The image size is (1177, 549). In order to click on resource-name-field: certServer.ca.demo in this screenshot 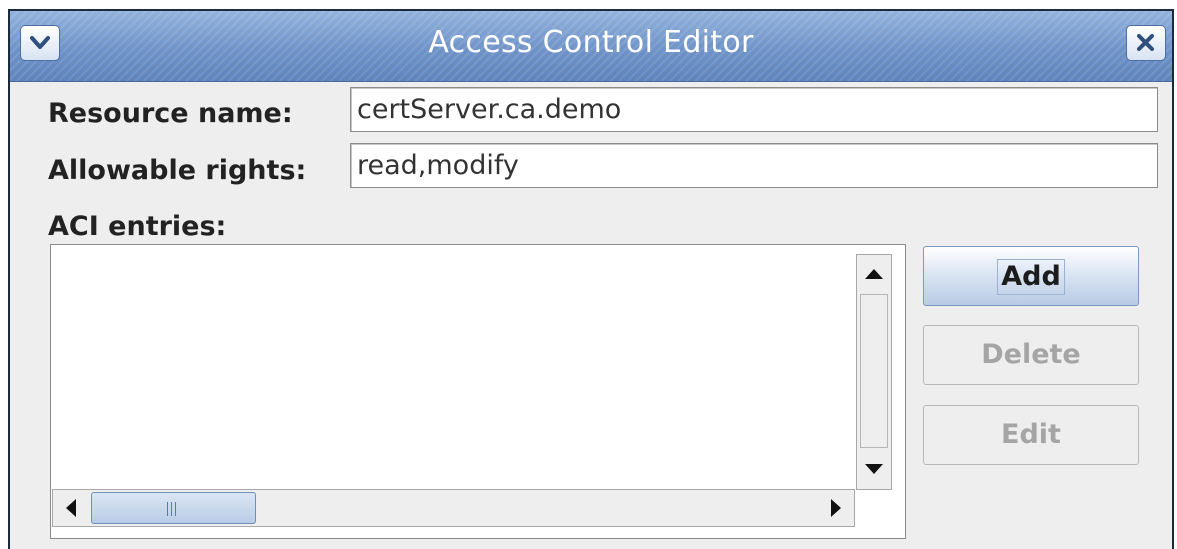, I will do `click(754, 109)`.